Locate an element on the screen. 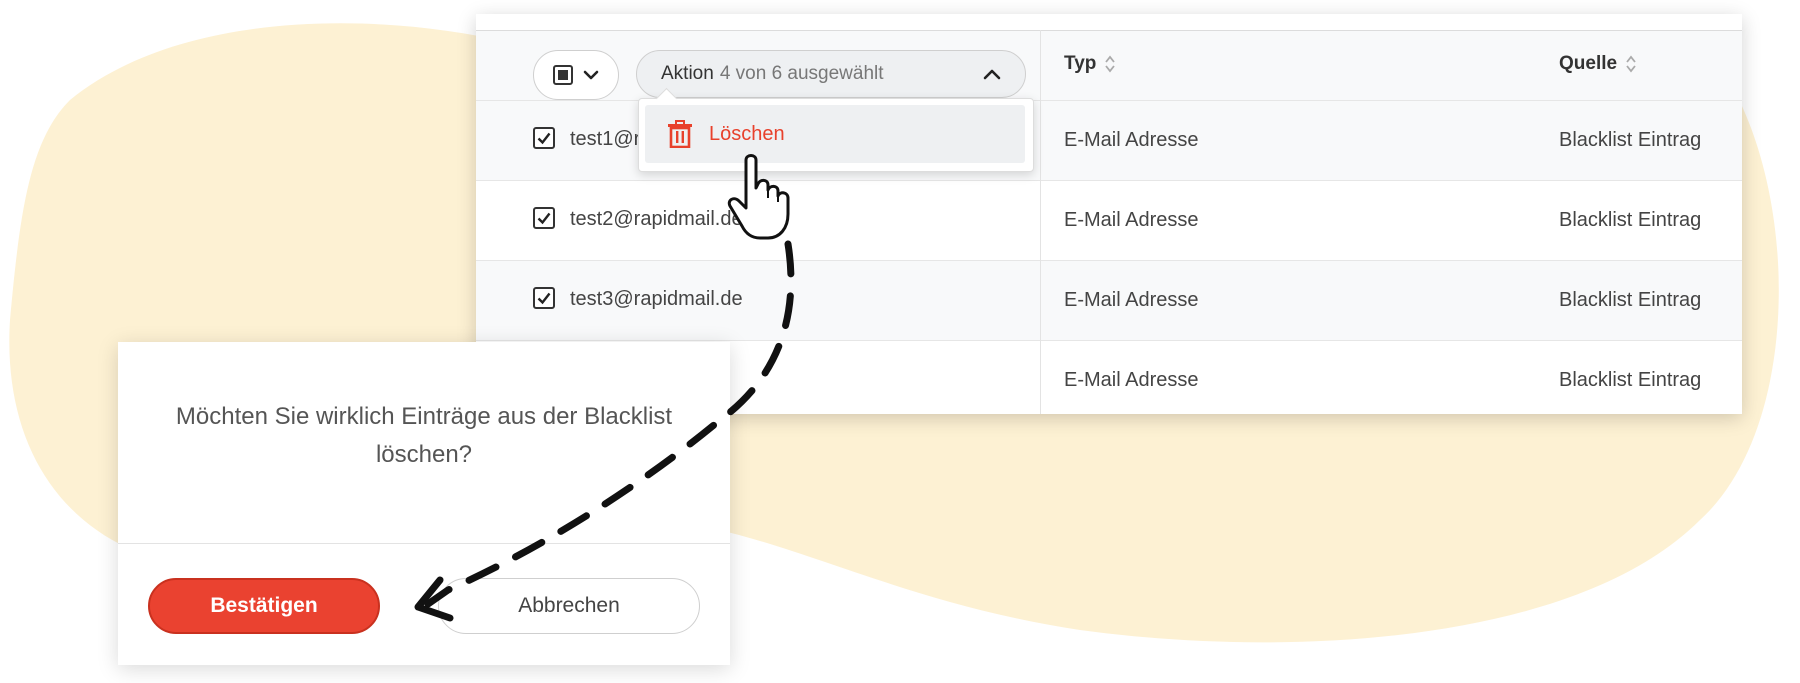 The image size is (1800, 683). dialog-divider is located at coordinates (424, 543).